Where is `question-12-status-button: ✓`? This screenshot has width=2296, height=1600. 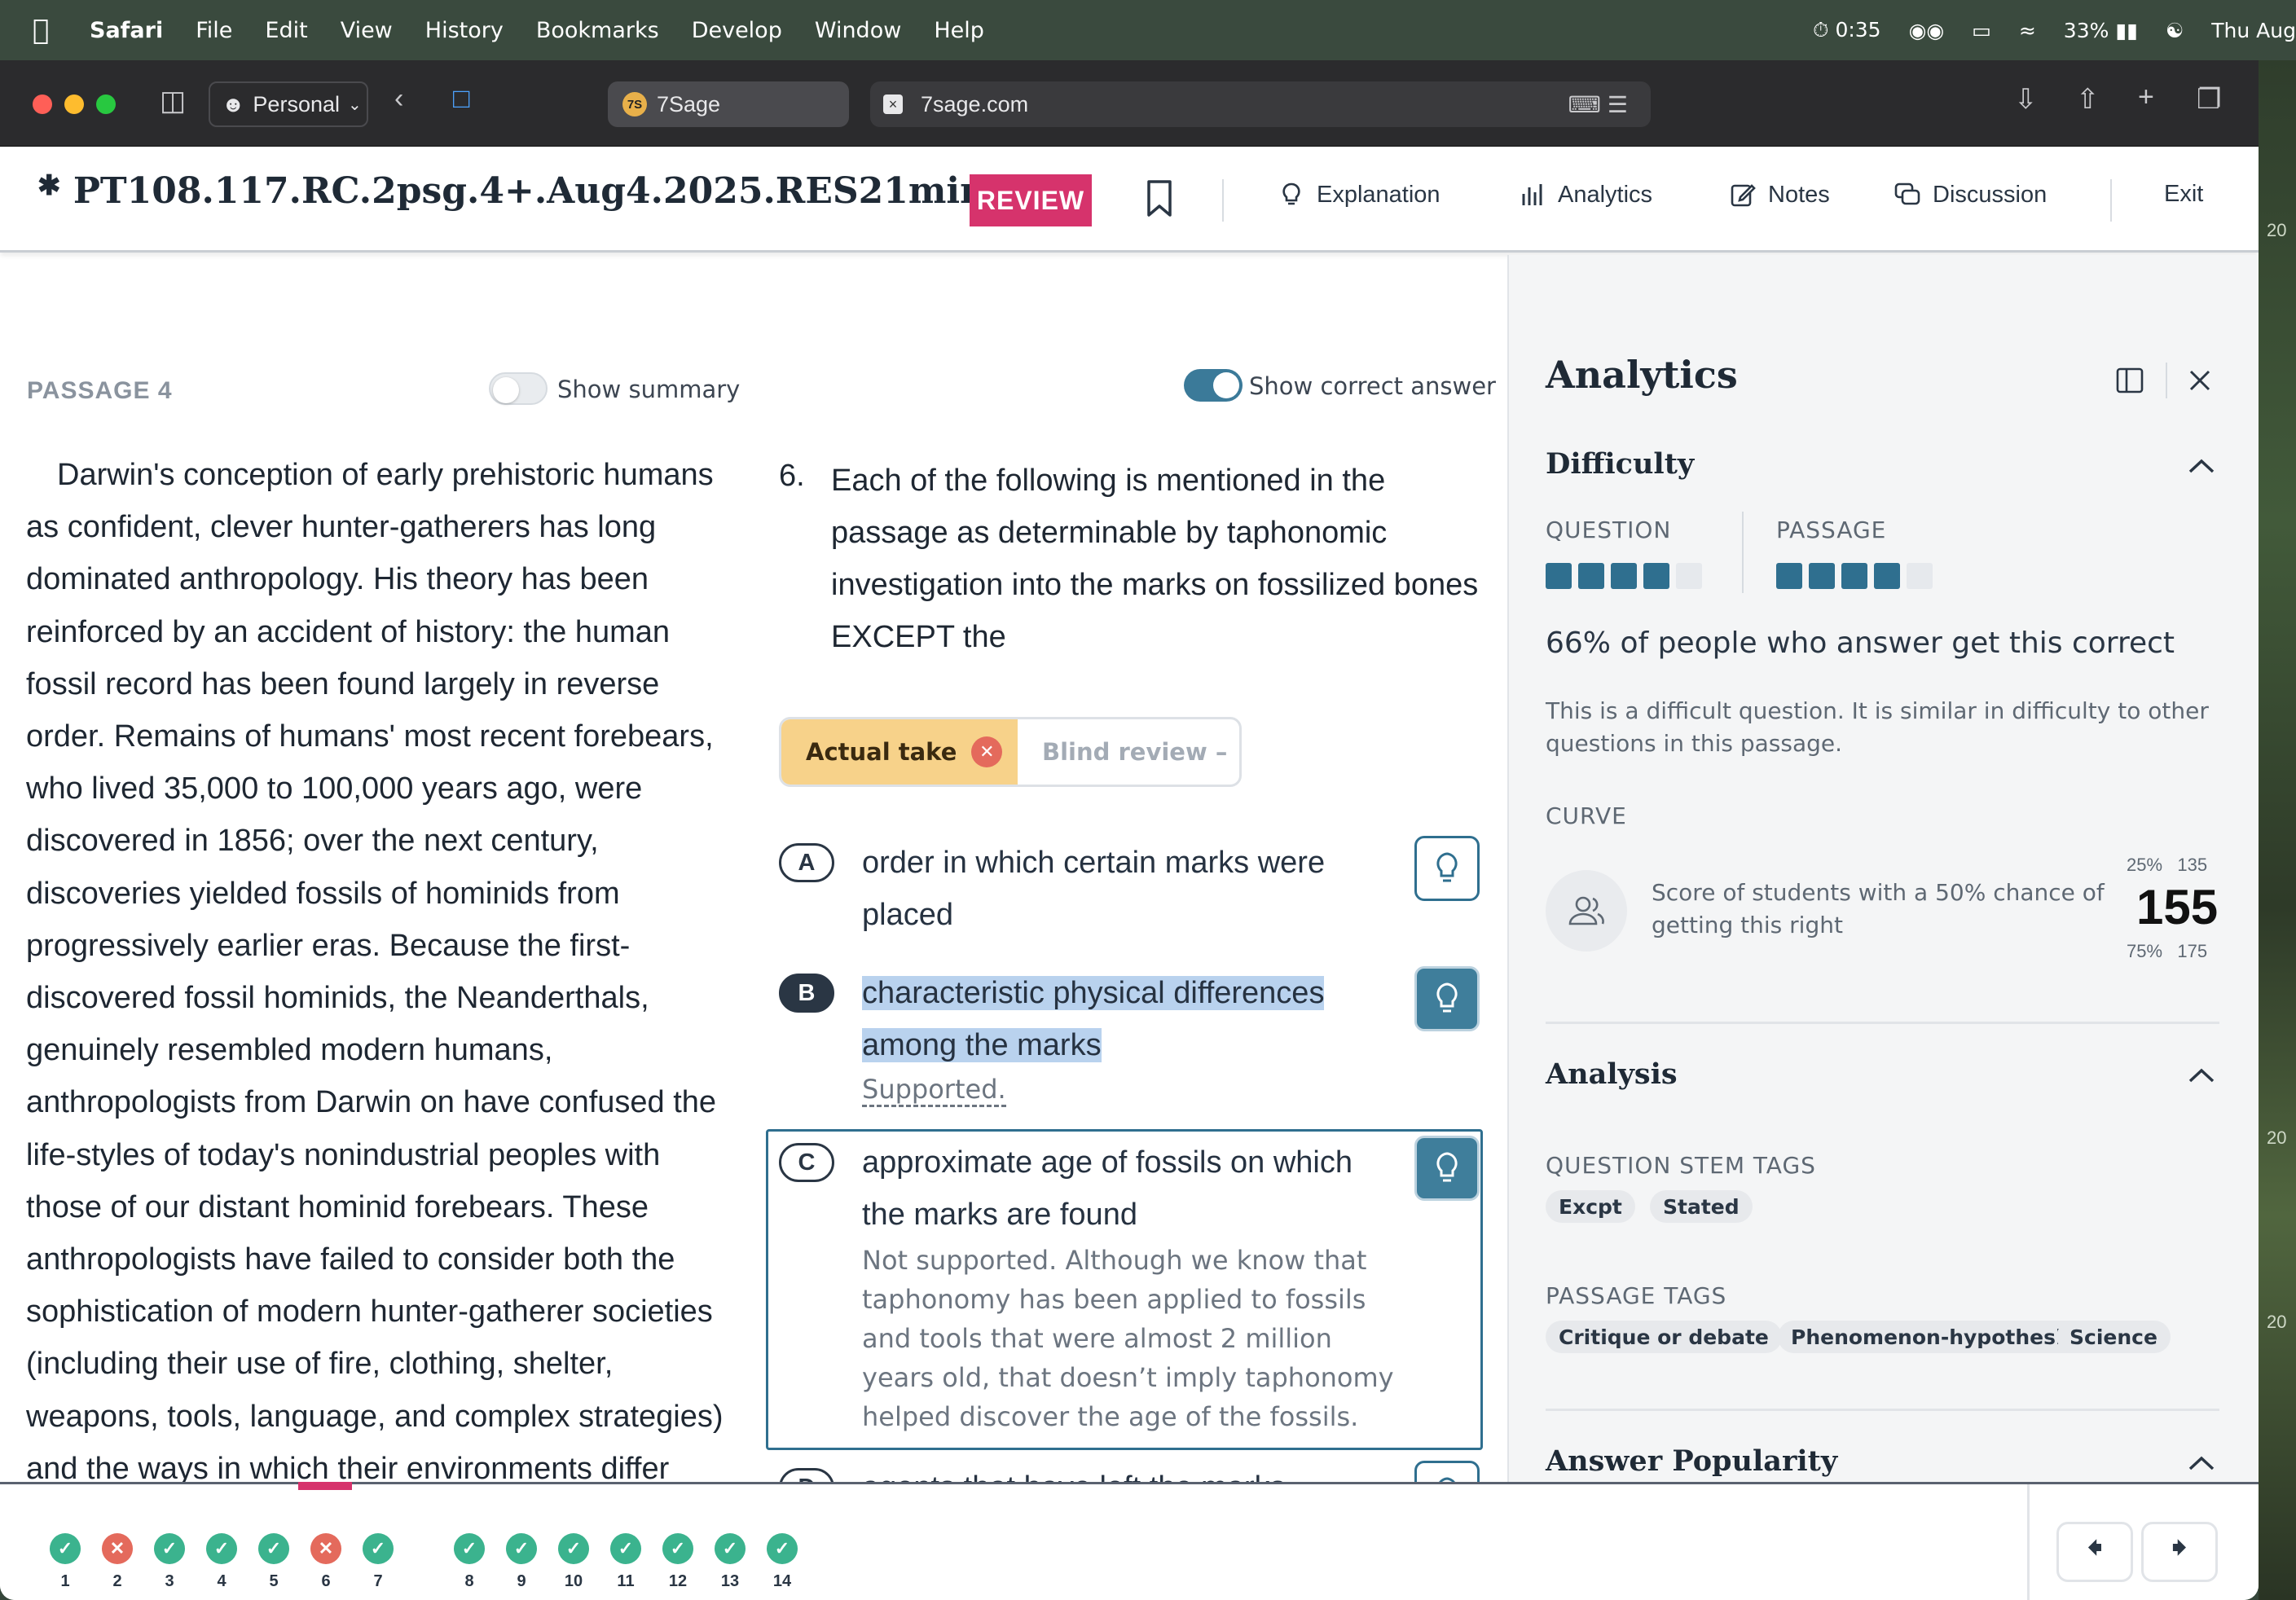 question-12-status-button: ✓ is located at coordinates (678, 1549).